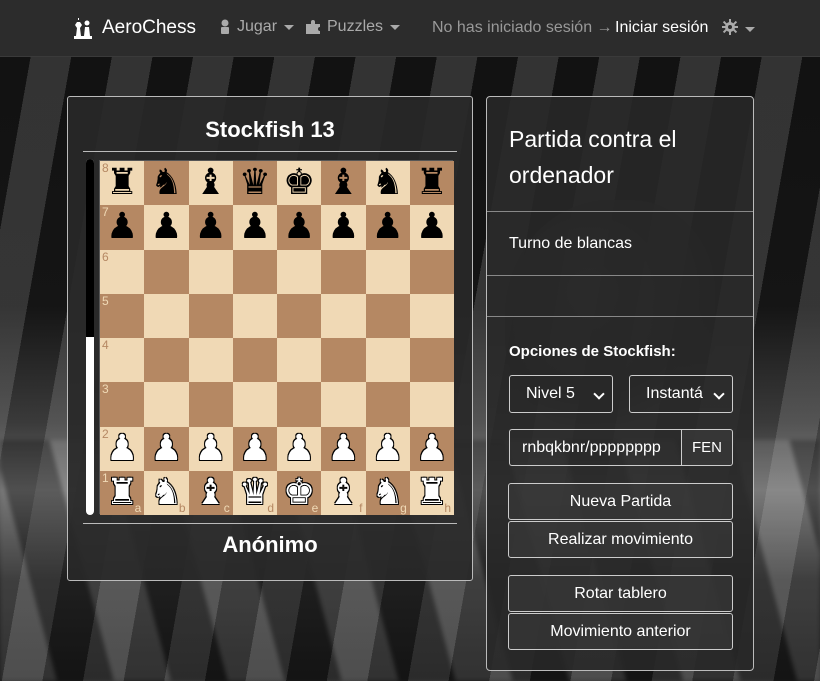 The width and height of the screenshot is (820, 681). I want to click on square-e8: ♚, so click(299, 183).